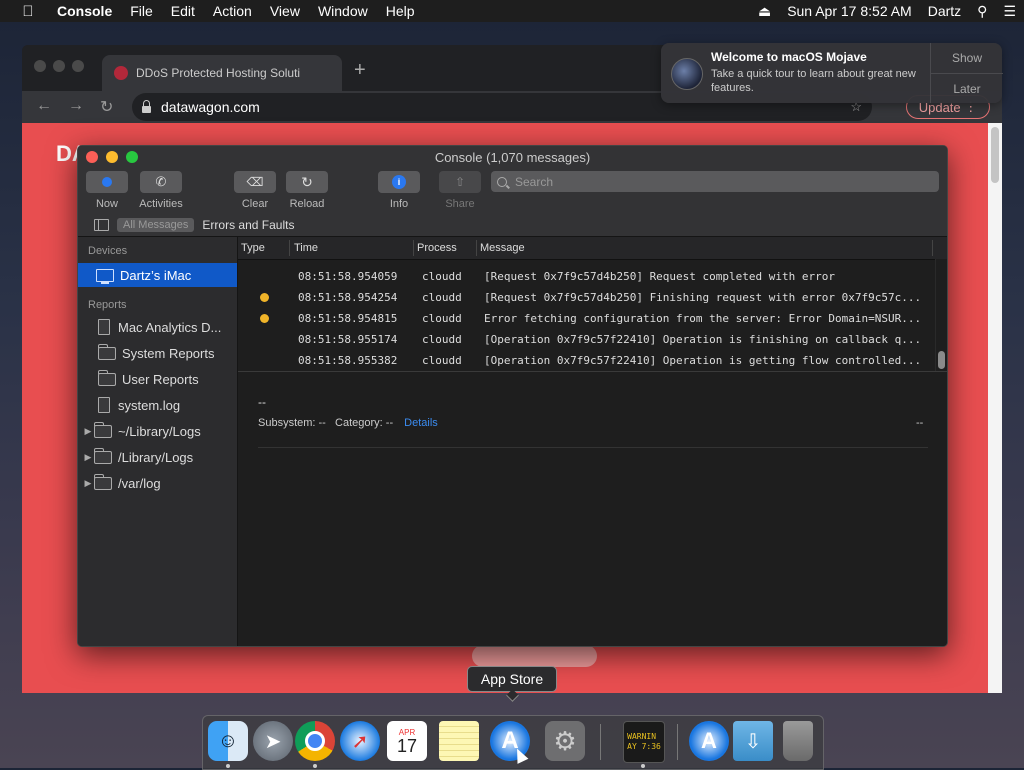  I want to click on share-button: ⇧ Share, so click(460, 190).